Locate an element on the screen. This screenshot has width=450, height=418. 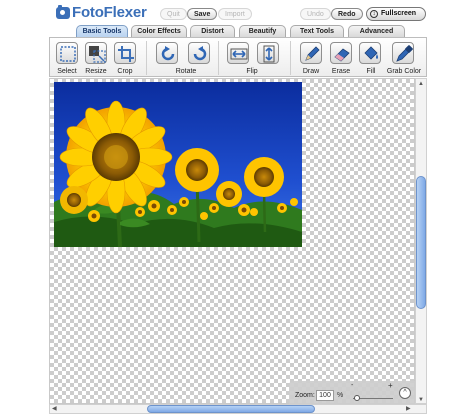
pencil-icon is located at coordinates (312, 53).